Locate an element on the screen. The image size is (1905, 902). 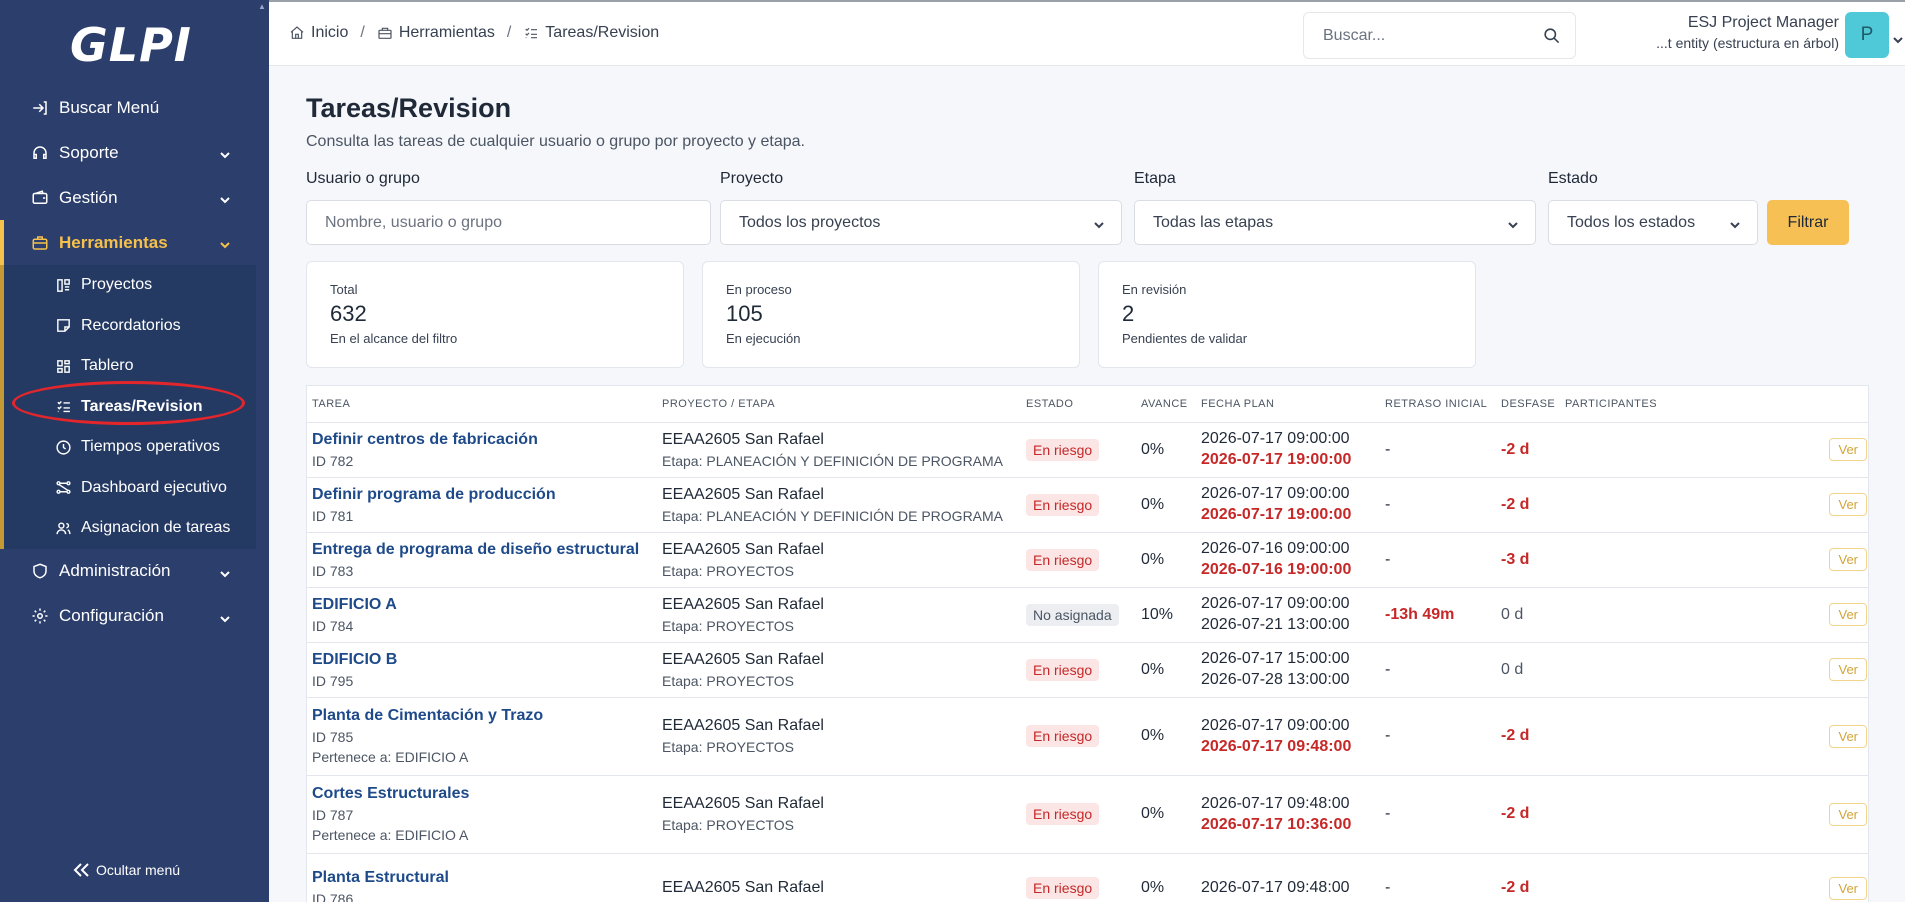
task-id: ID 795 is located at coordinates (333, 680).